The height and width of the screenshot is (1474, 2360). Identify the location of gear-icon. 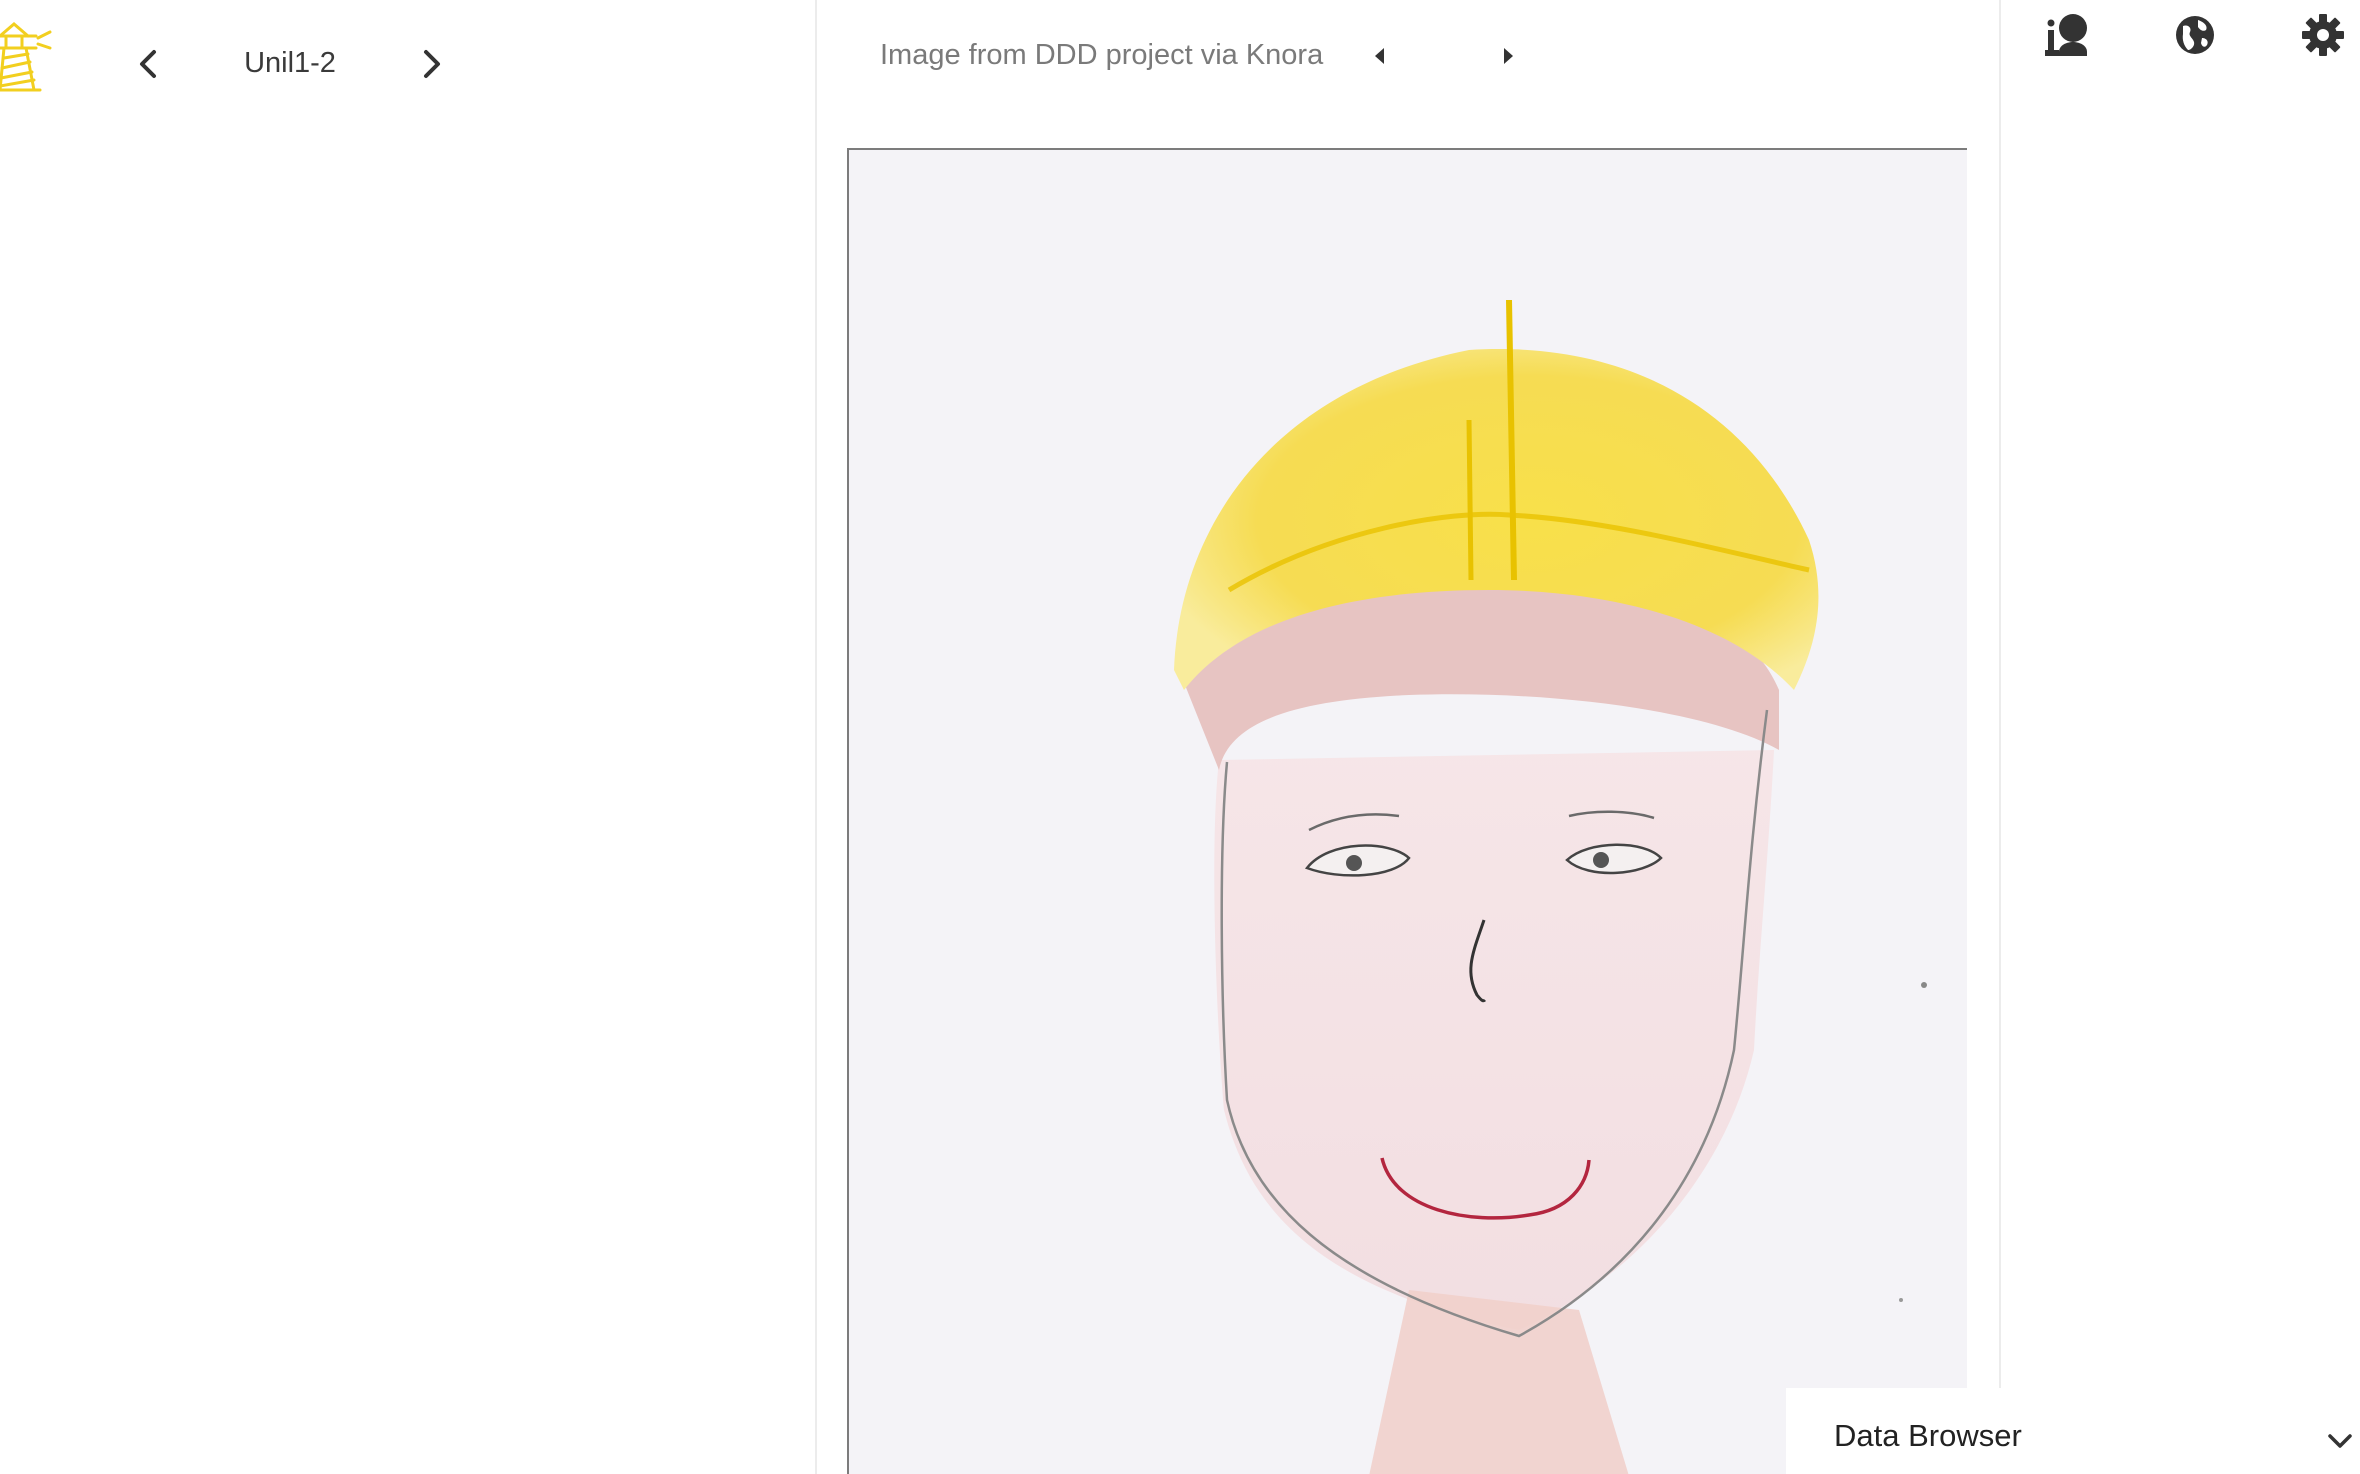
(2323, 35).